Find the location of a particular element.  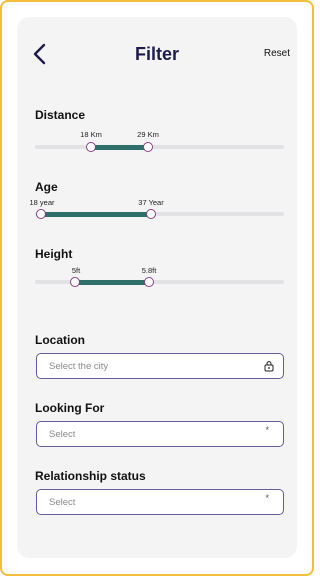

distance-label: Distance is located at coordinates (60, 115).